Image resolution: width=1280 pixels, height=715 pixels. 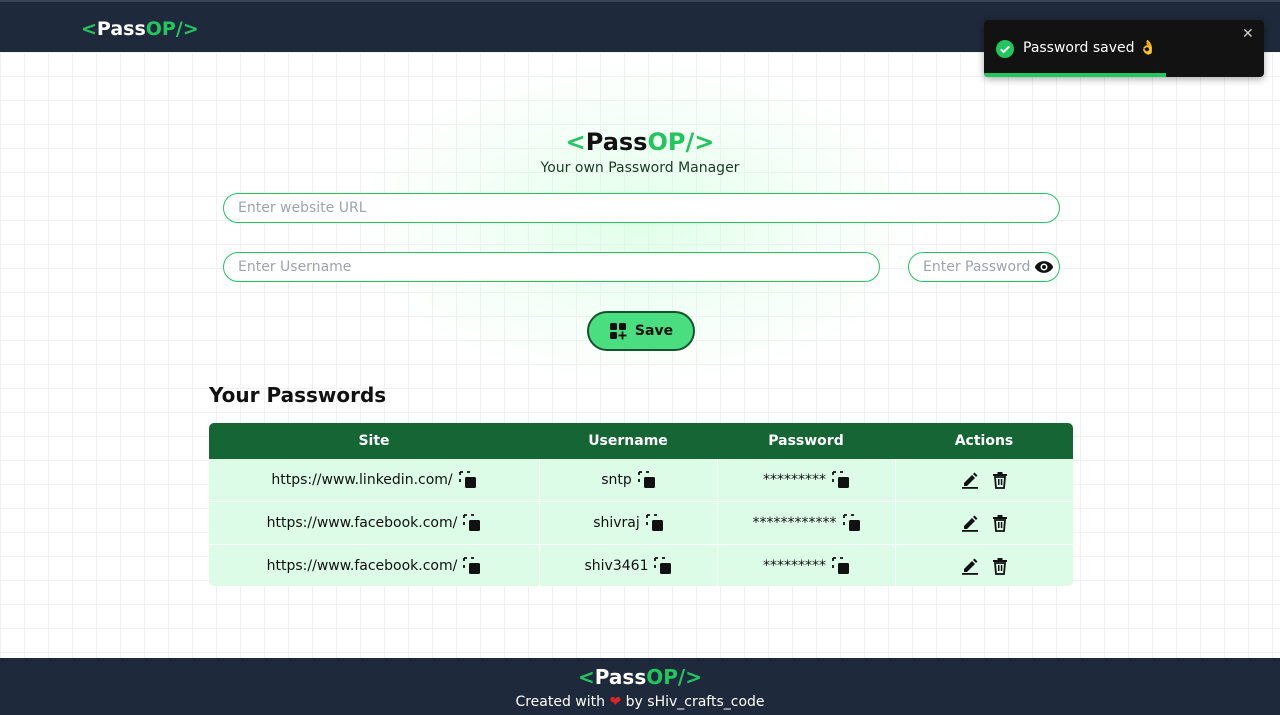 I want to click on toast-text: Password saved, so click(x=1079, y=48).